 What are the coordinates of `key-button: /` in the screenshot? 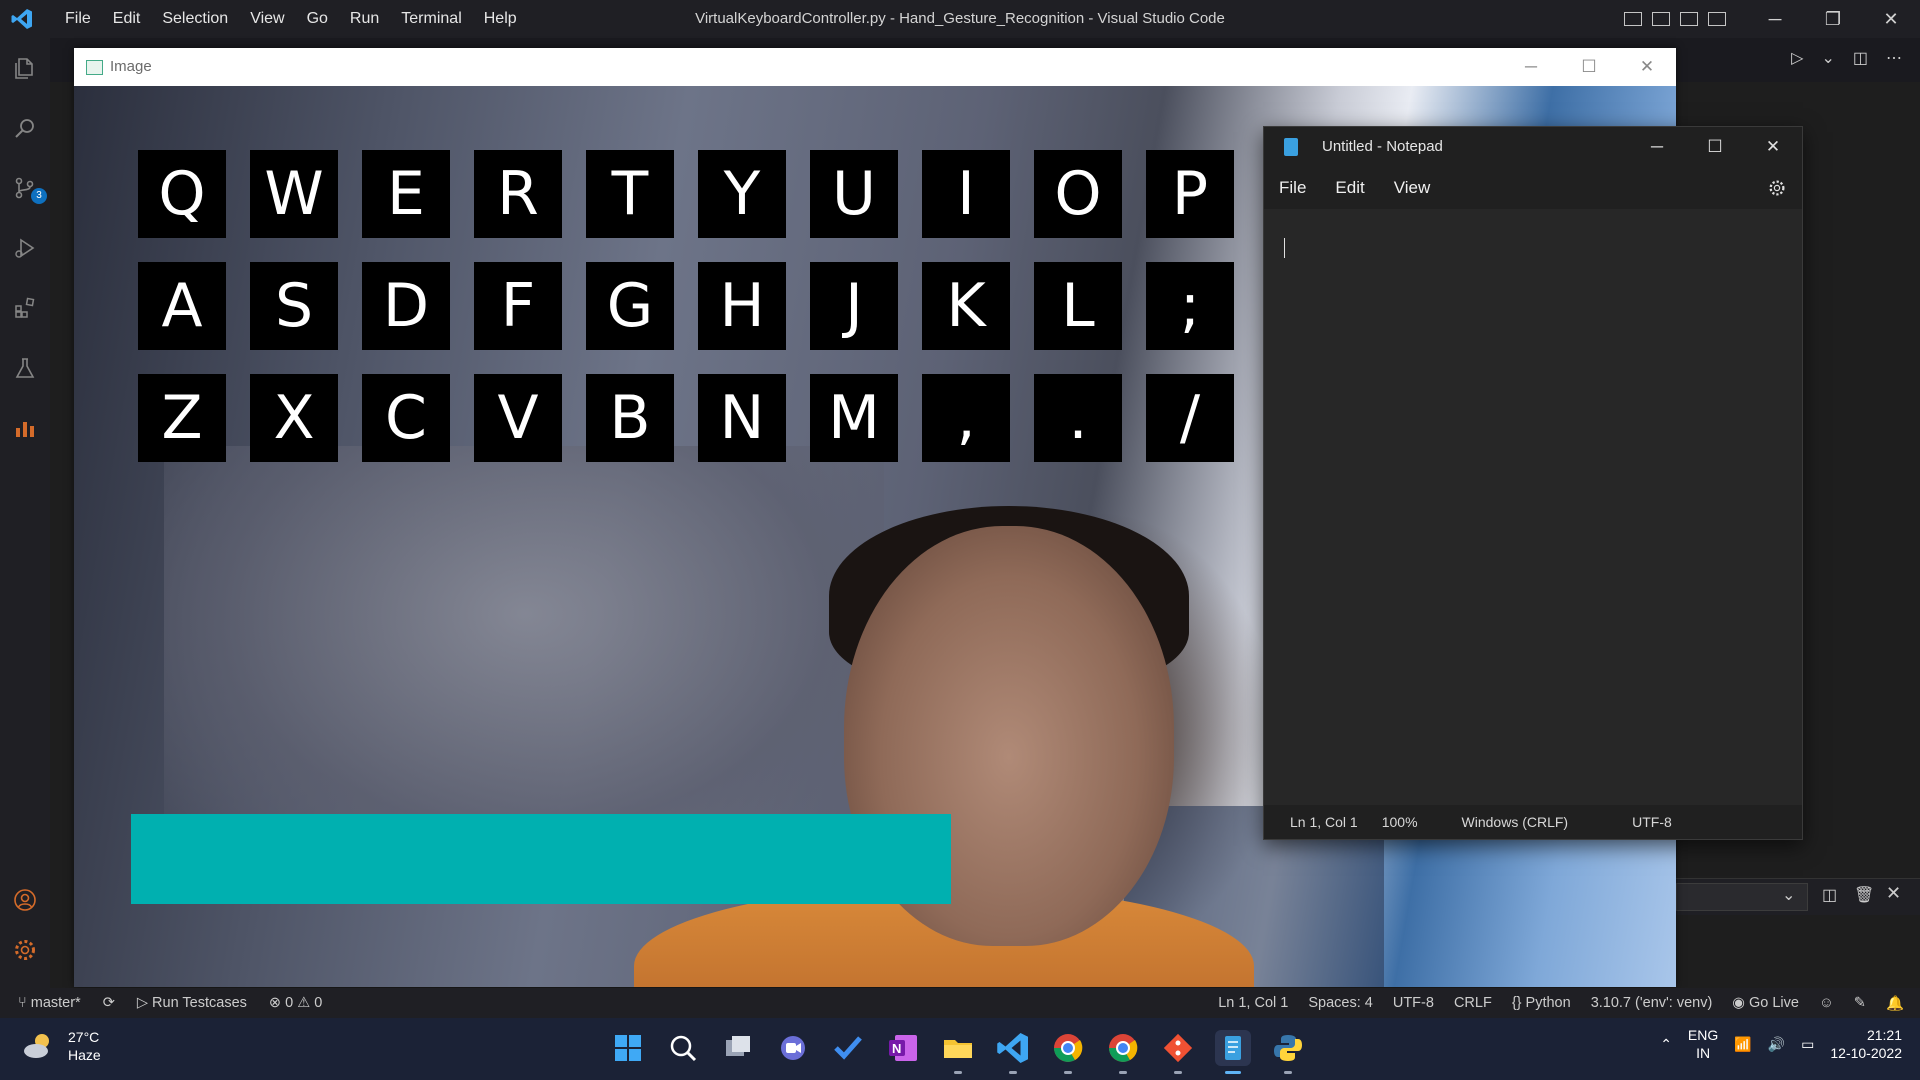 It's located at (1190, 418).